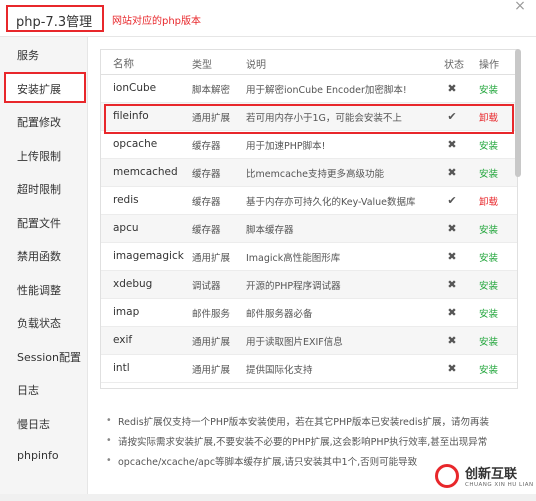 The height and width of the screenshot is (501, 536). Describe the element at coordinates (55, 18) in the screenshot. I see `window-title: php-7.3管理` at that location.